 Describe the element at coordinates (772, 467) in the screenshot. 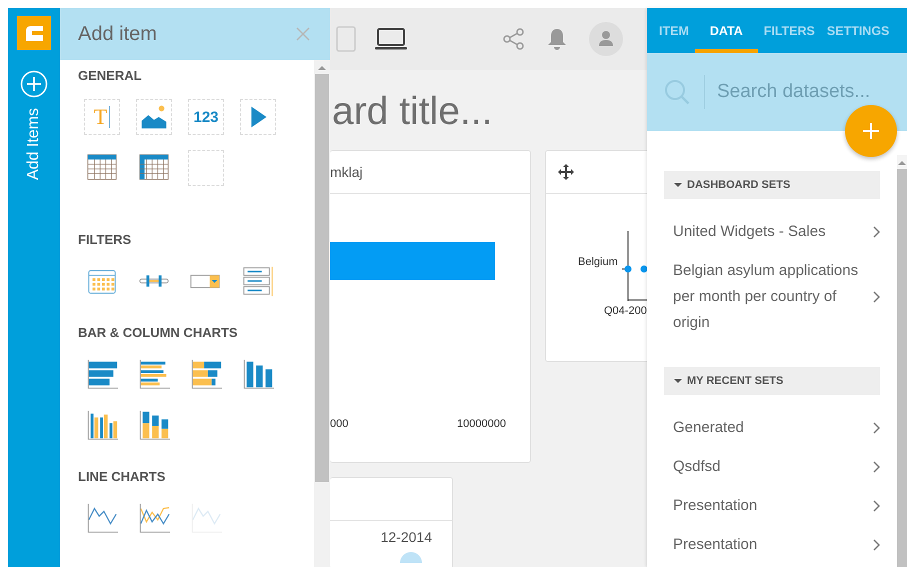

I see `dataset-item: Qsdfsd` at that location.